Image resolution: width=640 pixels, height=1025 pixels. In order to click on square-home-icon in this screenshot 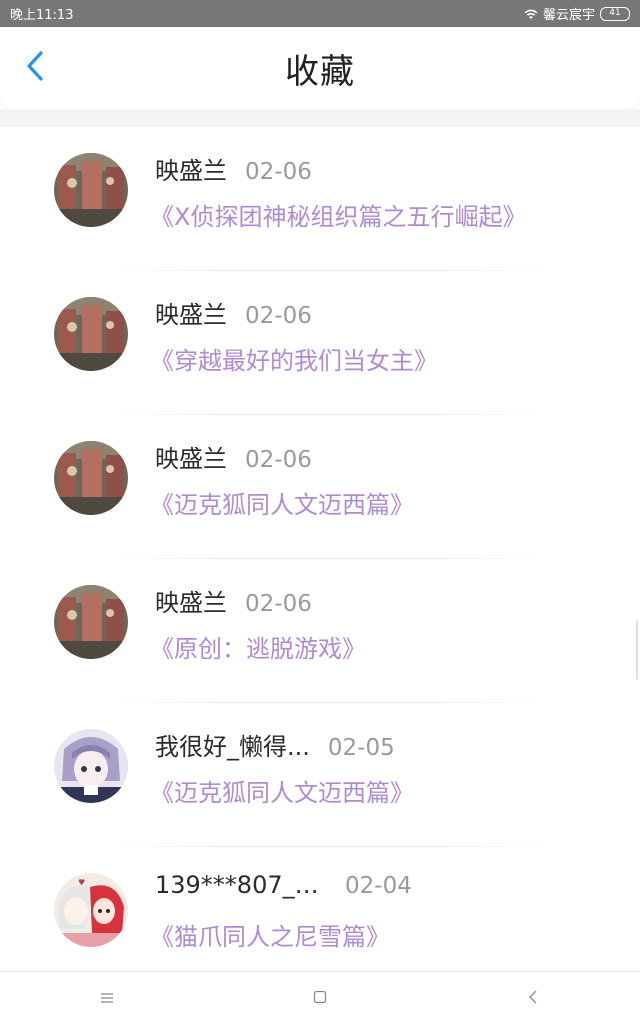, I will do `click(320, 998)`.